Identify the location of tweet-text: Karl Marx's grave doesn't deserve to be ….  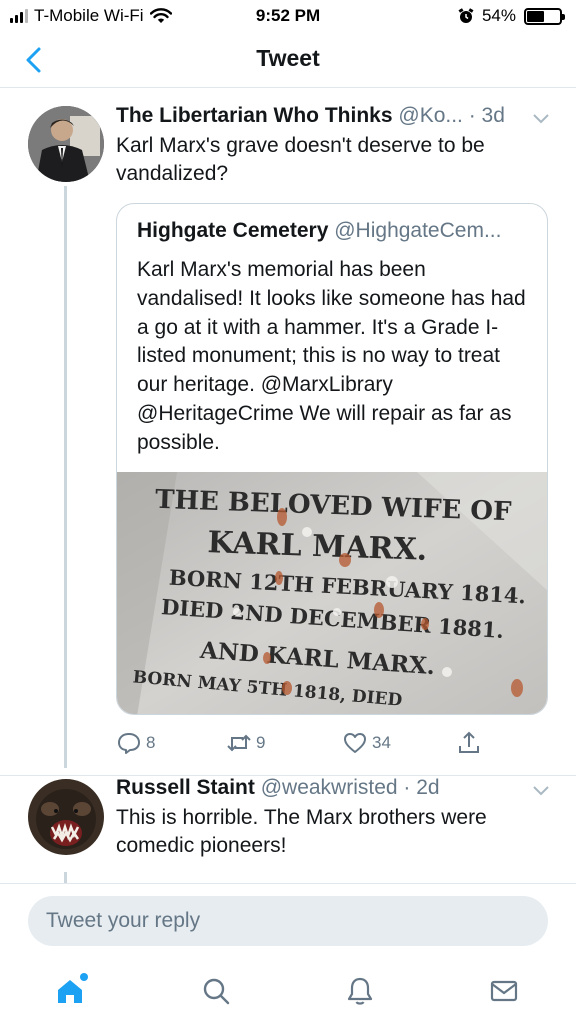
(300, 159).